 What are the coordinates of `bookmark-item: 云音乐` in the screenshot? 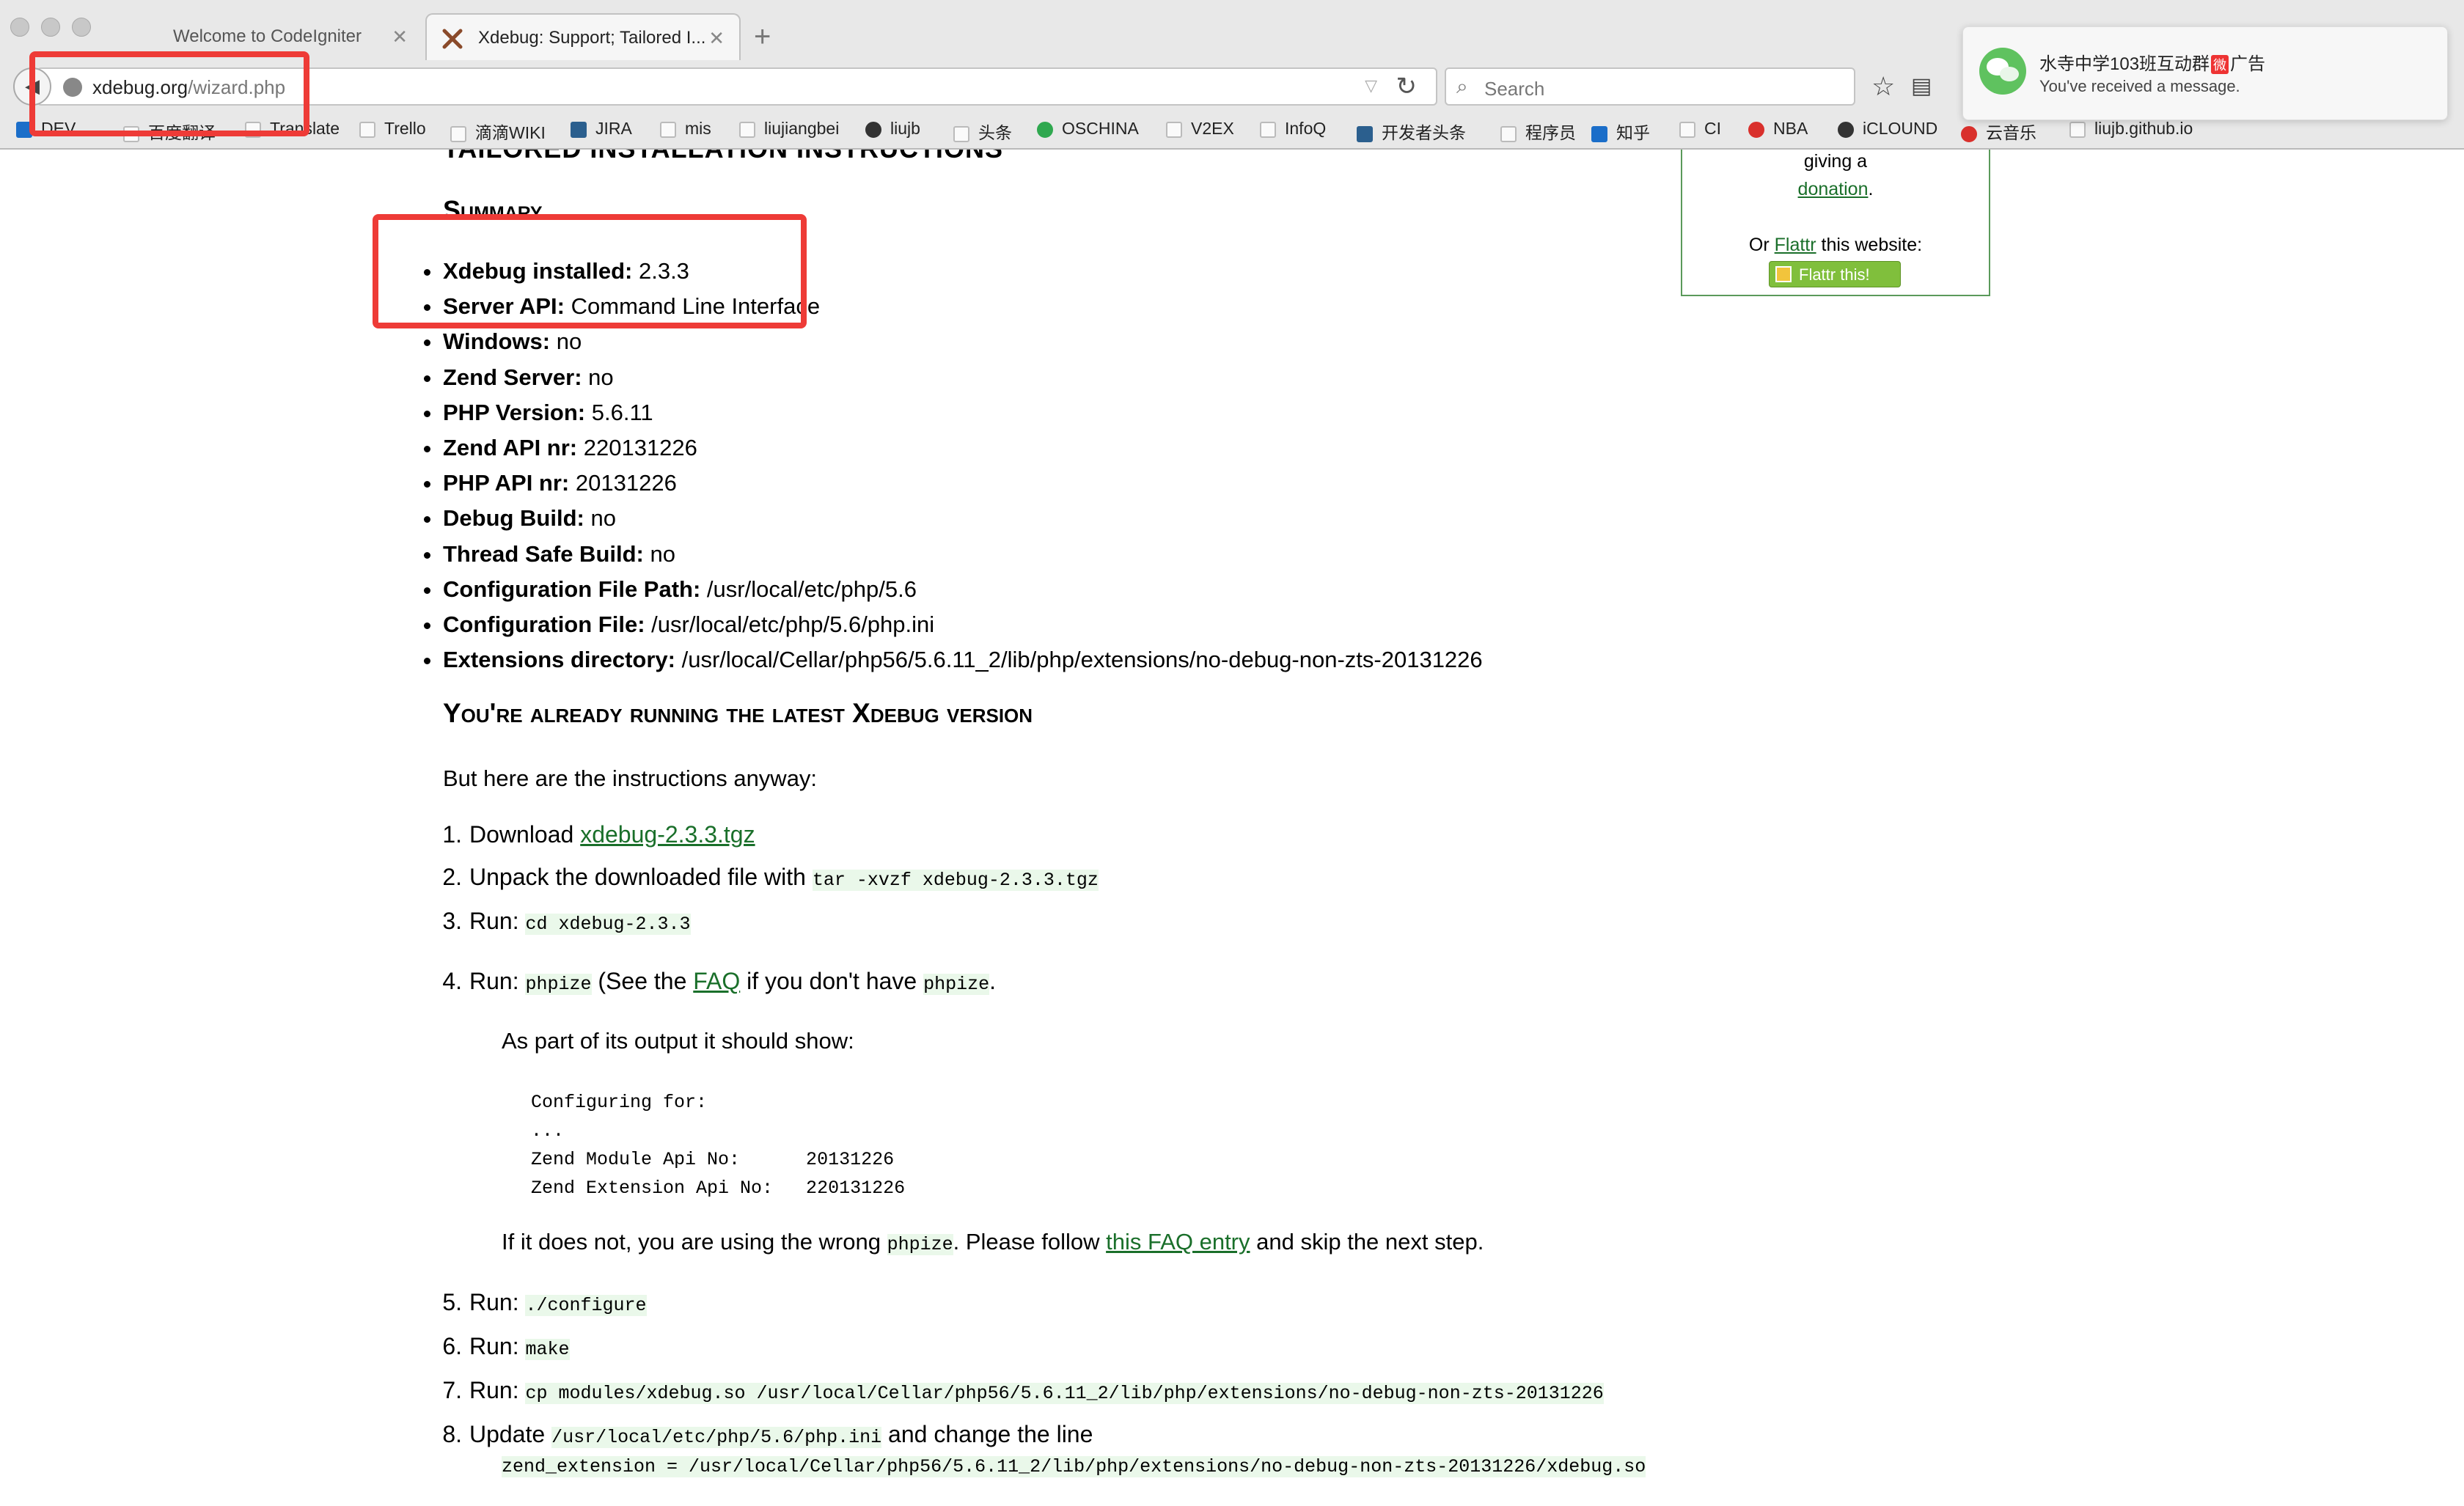 It's located at (1998, 131).